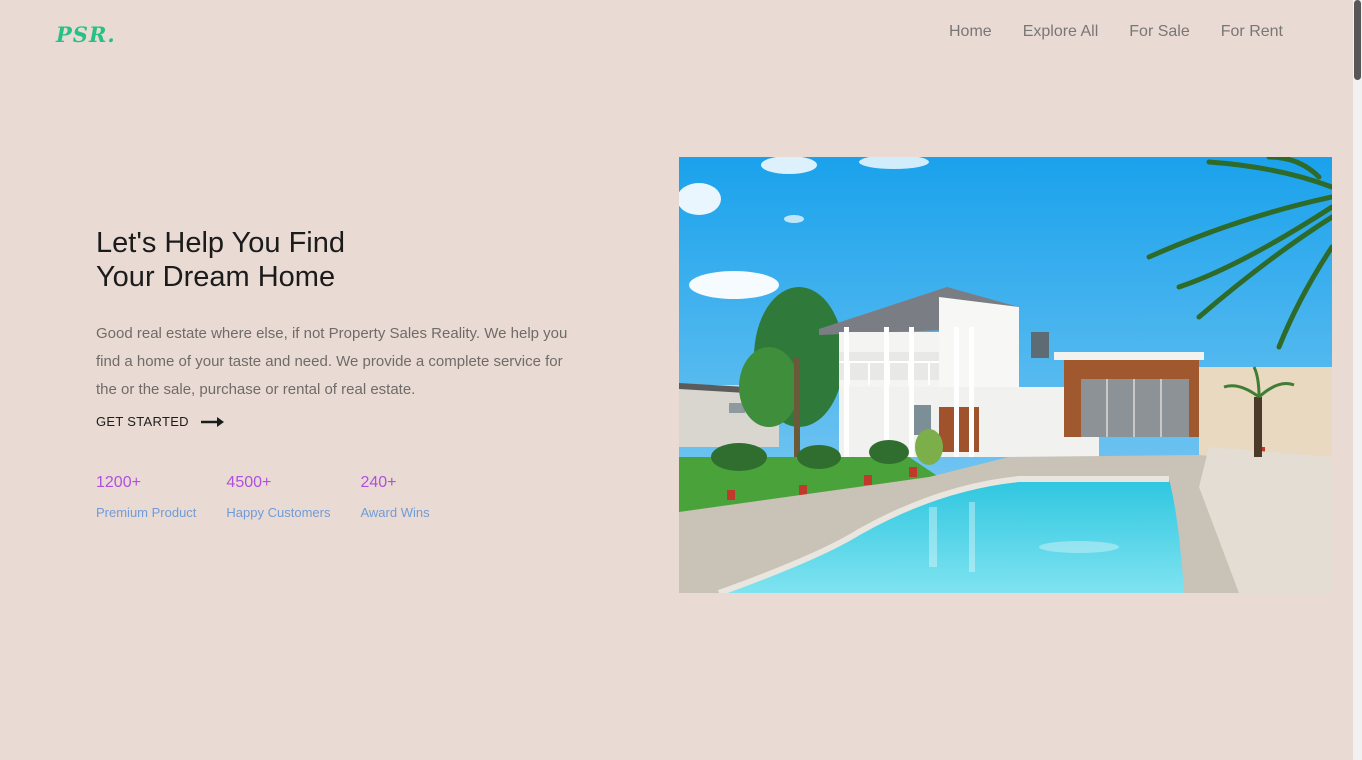 The width and height of the screenshot is (1362, 760). I want to click on stat-award-wins: 240+ Award Wins, so click(394, 496).